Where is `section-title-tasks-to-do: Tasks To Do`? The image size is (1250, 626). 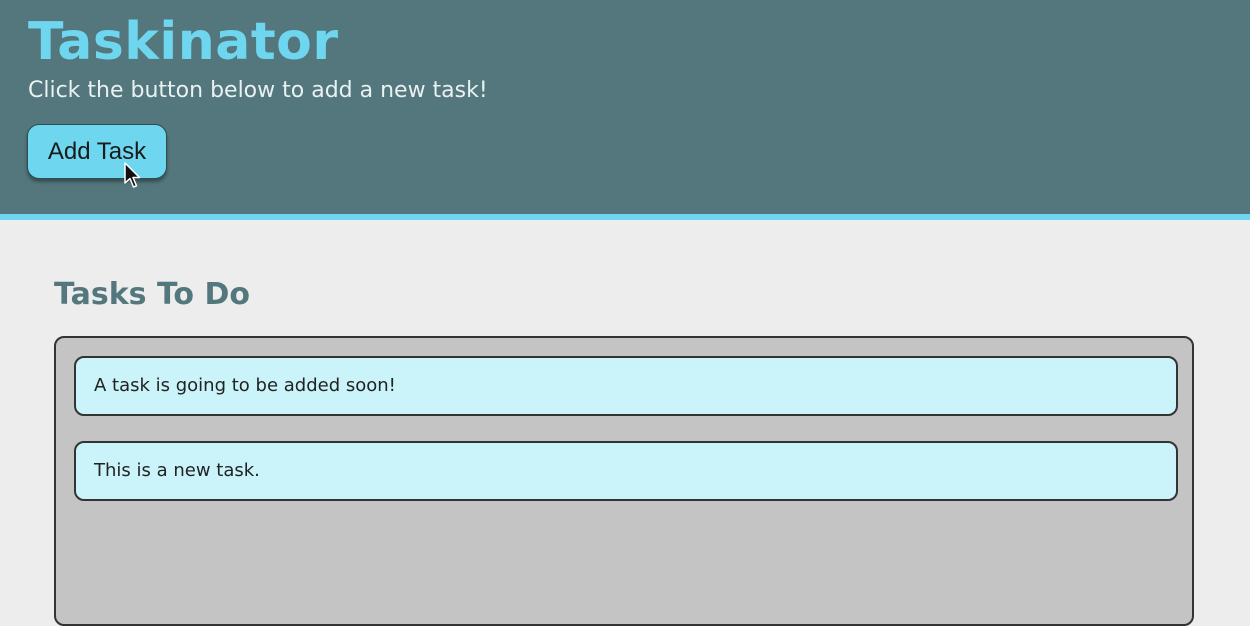
section-title-tasks-to-do: Tasks To Do is located at coordinates (152, 294).